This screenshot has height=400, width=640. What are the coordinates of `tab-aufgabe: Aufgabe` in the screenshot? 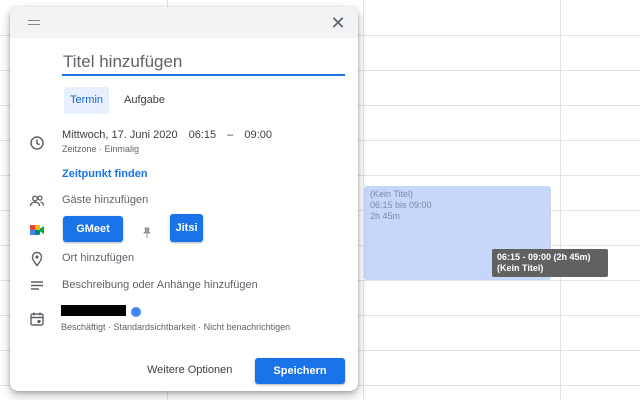 It's located at (144, 100).